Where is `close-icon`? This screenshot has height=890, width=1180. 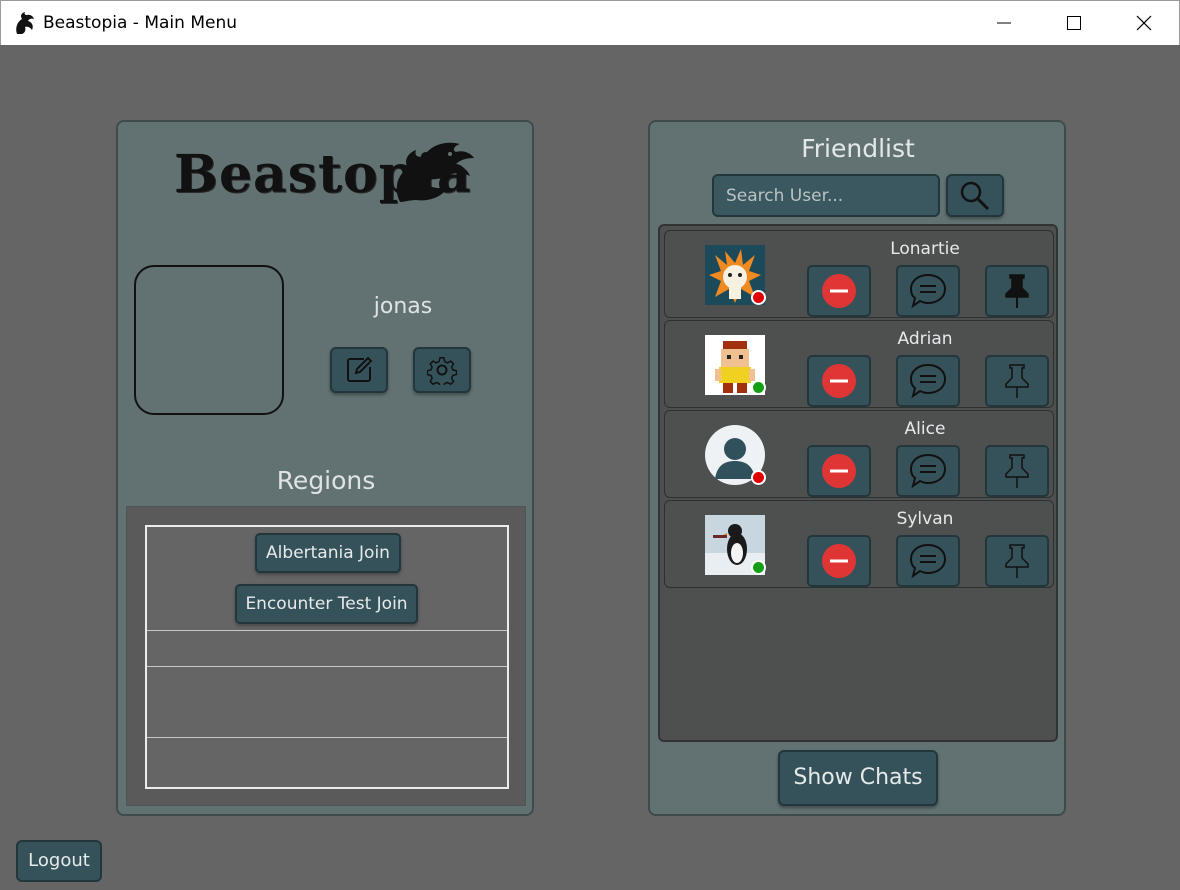 close-icon is located at coordinates (1144, 23).